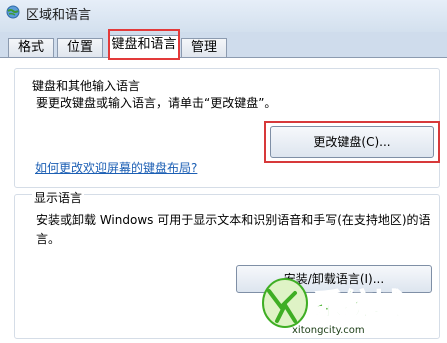  I want to click on tab-admin: 管理, so click(204, 47).